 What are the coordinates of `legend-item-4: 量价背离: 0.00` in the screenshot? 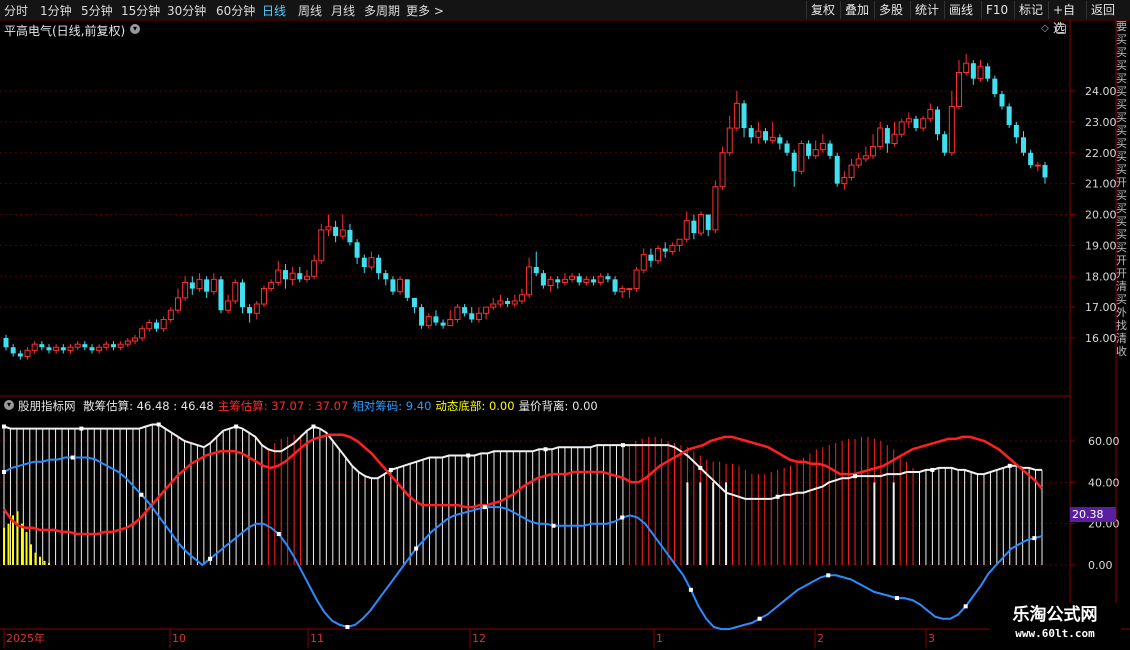 It's located at (558, 406).